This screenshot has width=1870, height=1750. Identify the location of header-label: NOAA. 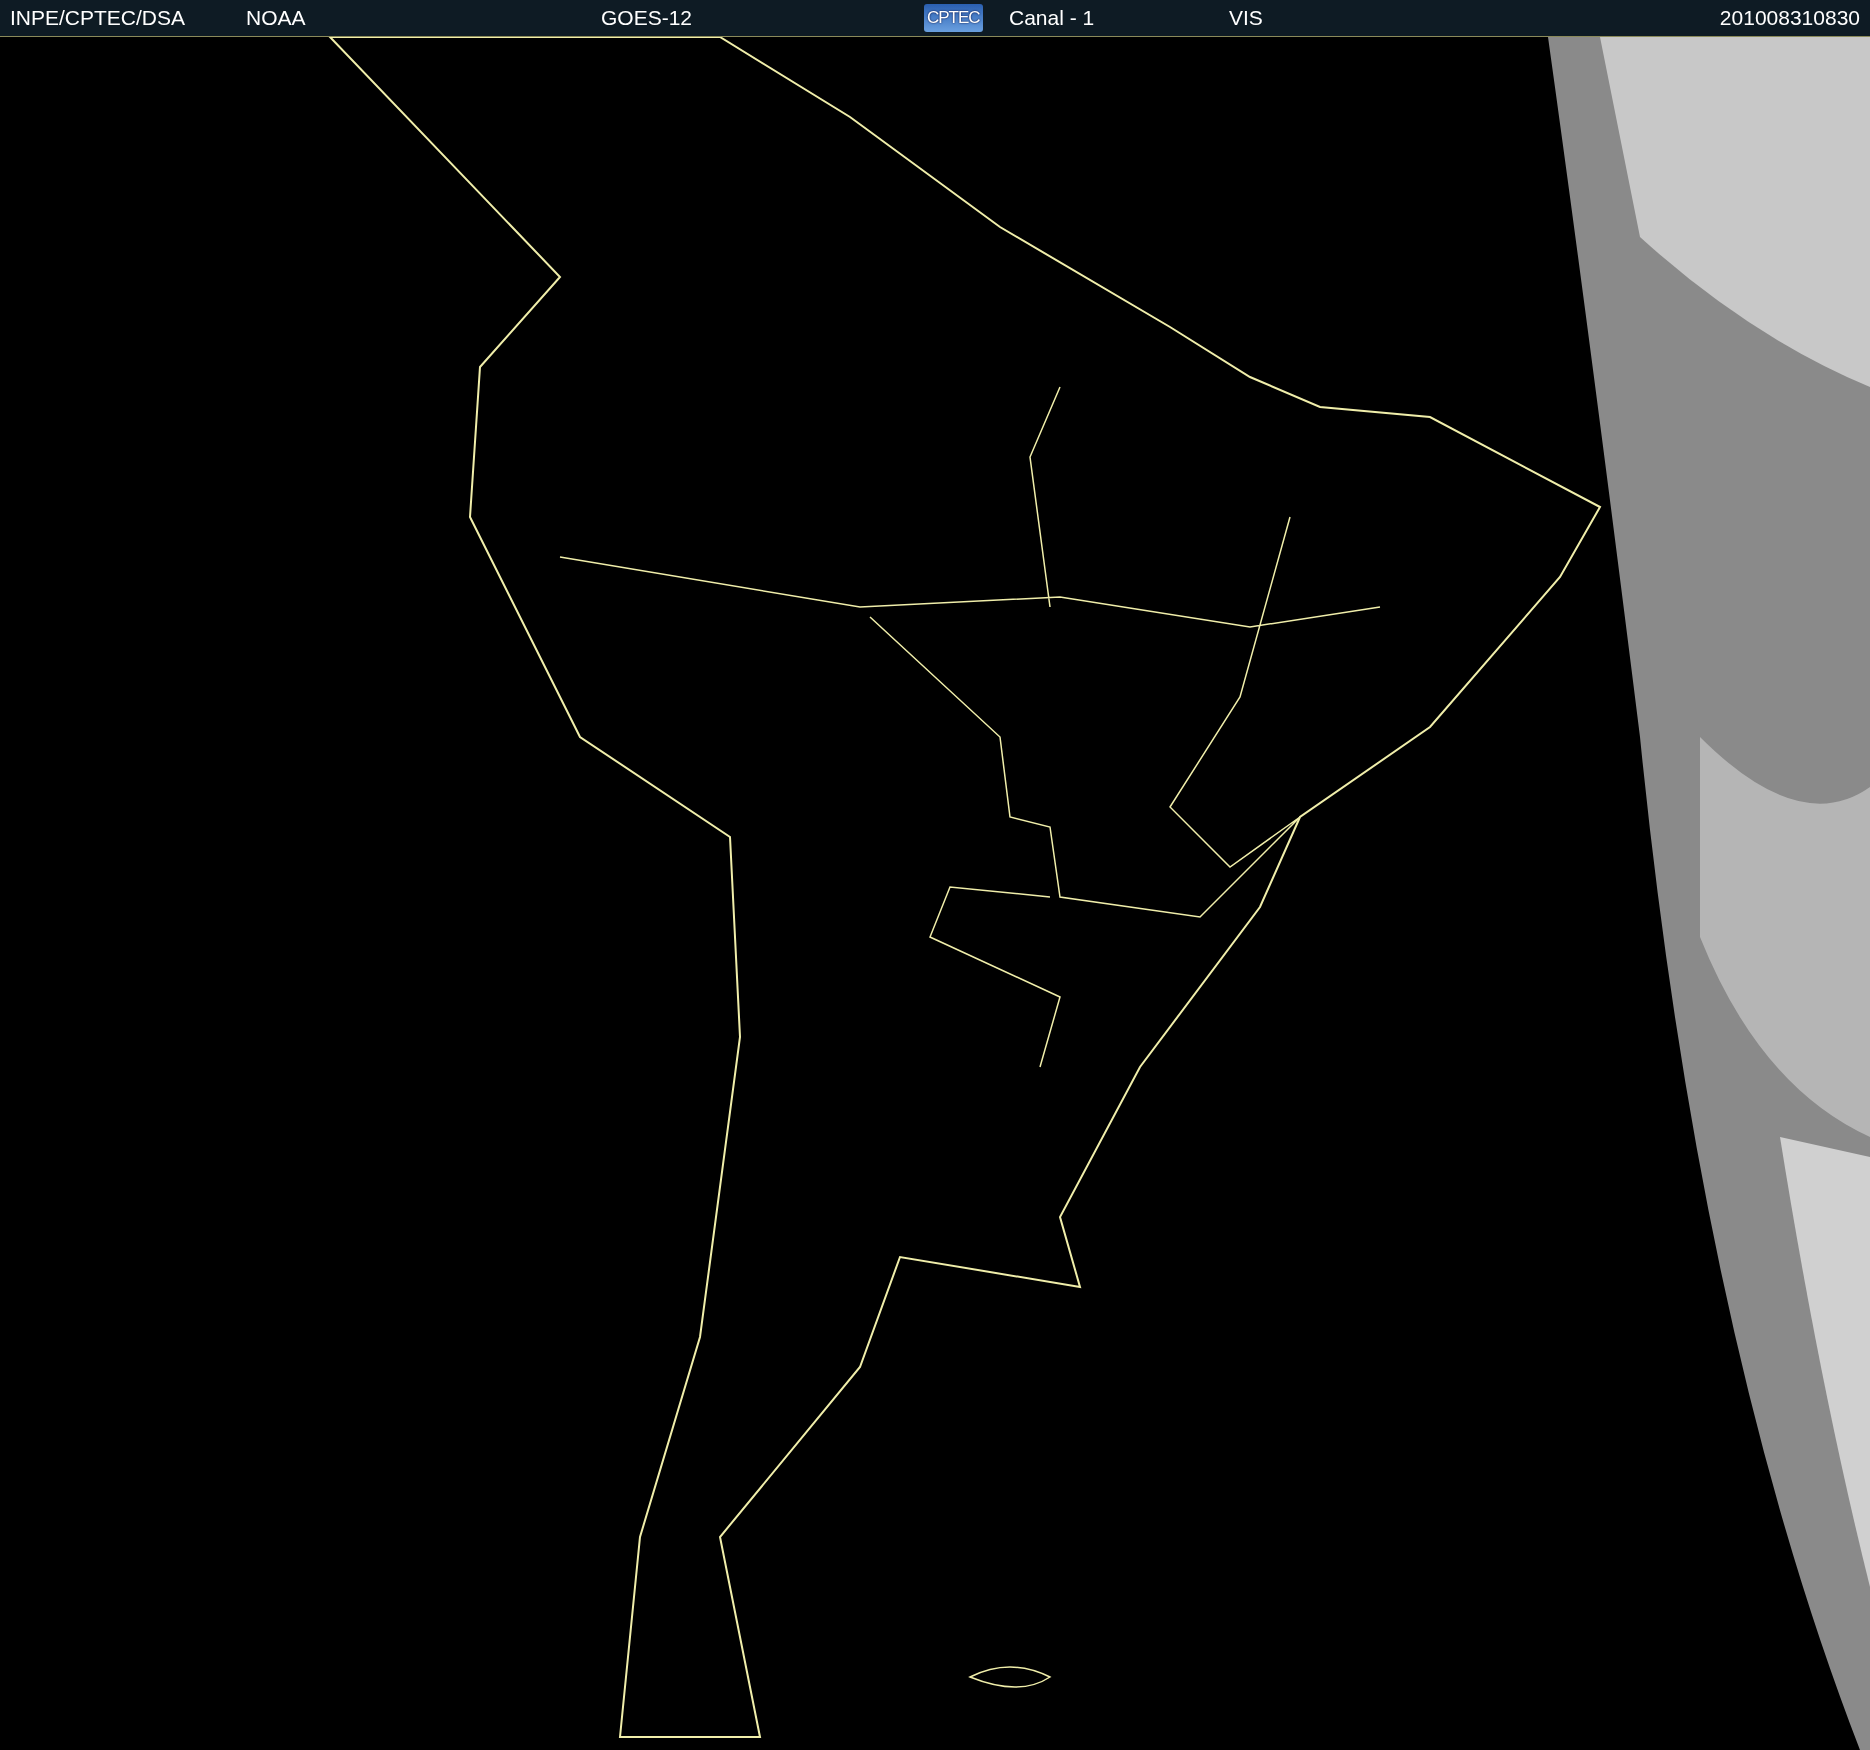
(276, 18).